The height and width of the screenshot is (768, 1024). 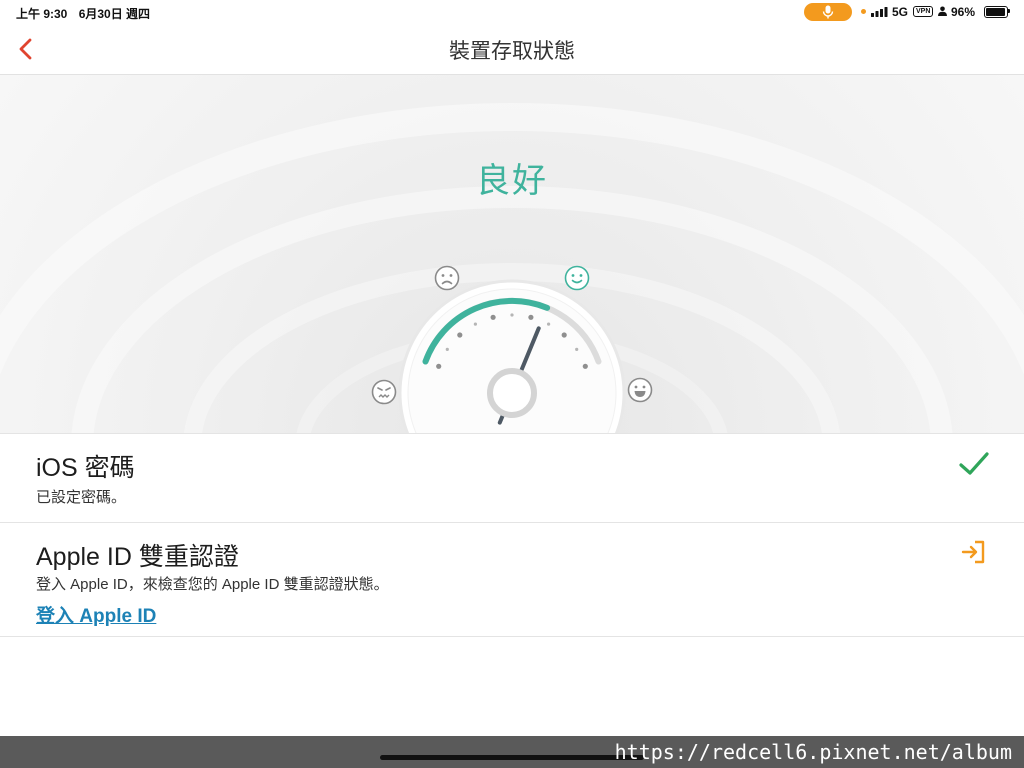 I want to click on home-indicator, so click(x=512, y=757).